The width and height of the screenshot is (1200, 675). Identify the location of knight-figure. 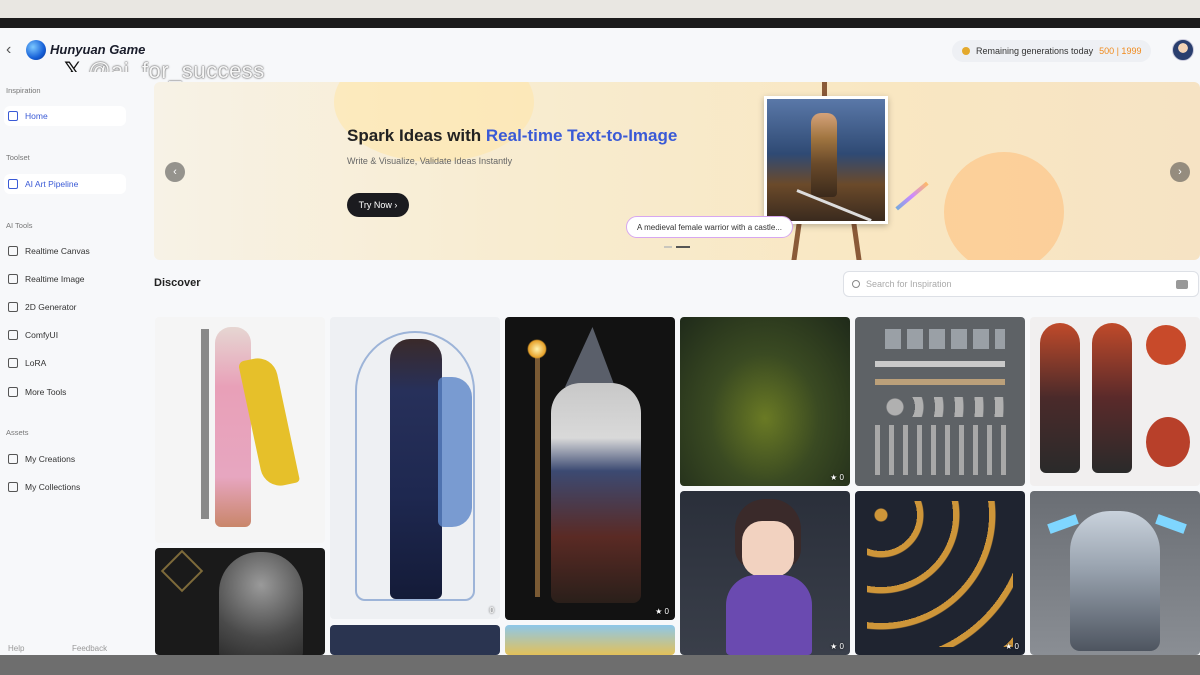
(416, 469).